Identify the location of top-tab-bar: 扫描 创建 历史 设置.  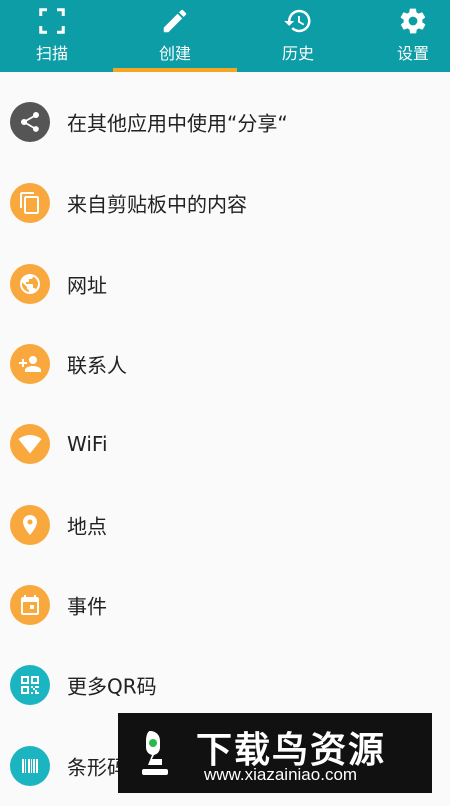
(225, 36).